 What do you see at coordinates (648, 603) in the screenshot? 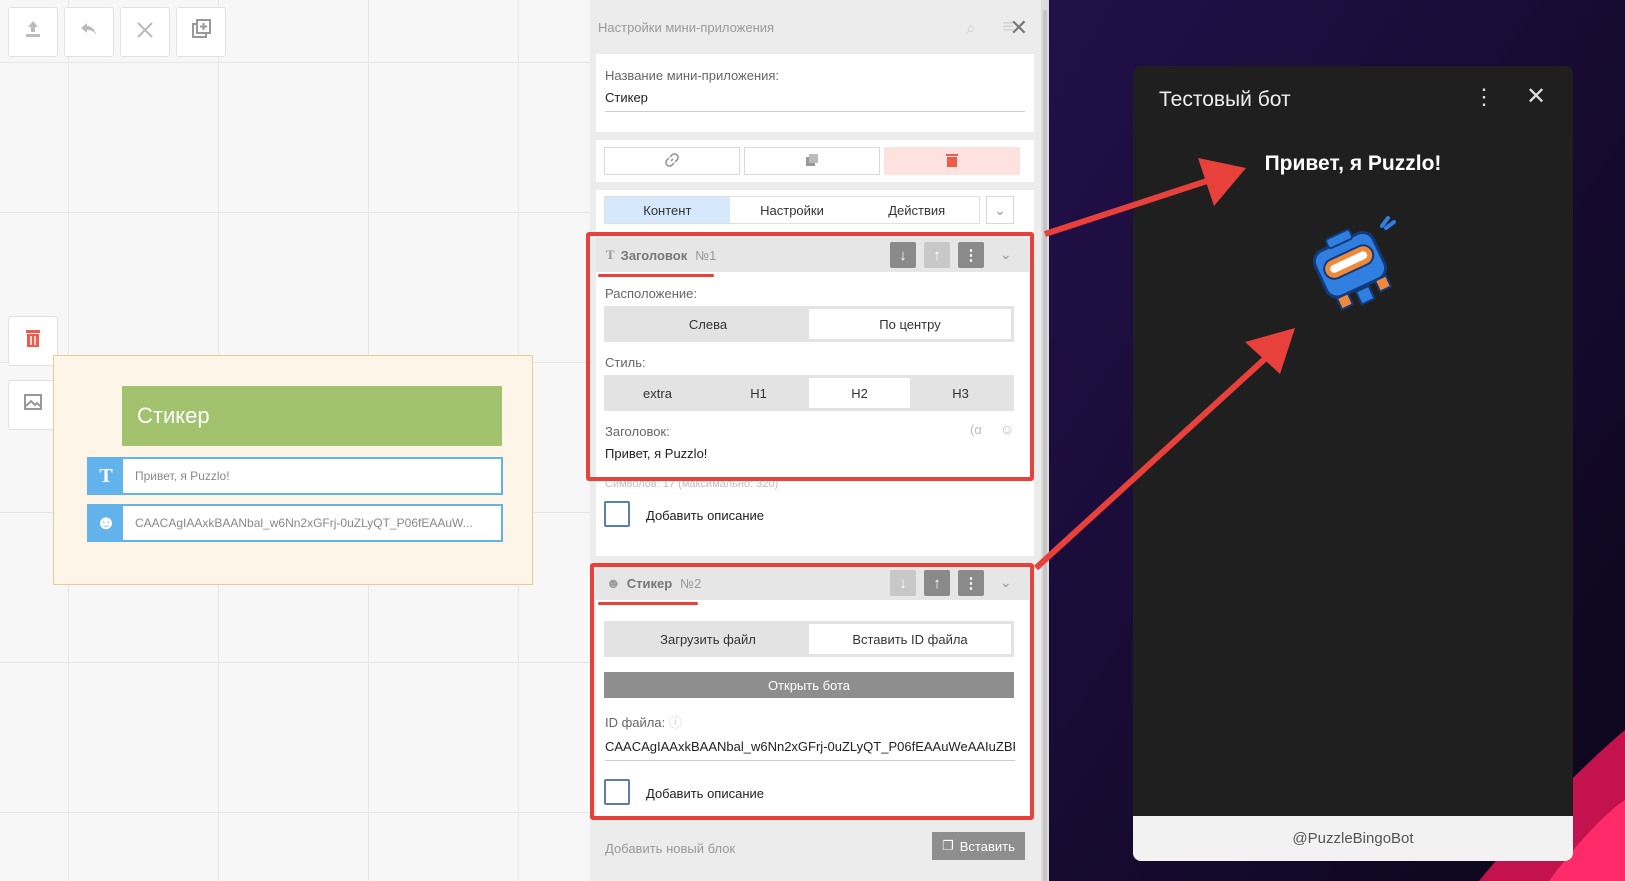
I see `annotation-underline-sticker` at bounding box center [648, 603].